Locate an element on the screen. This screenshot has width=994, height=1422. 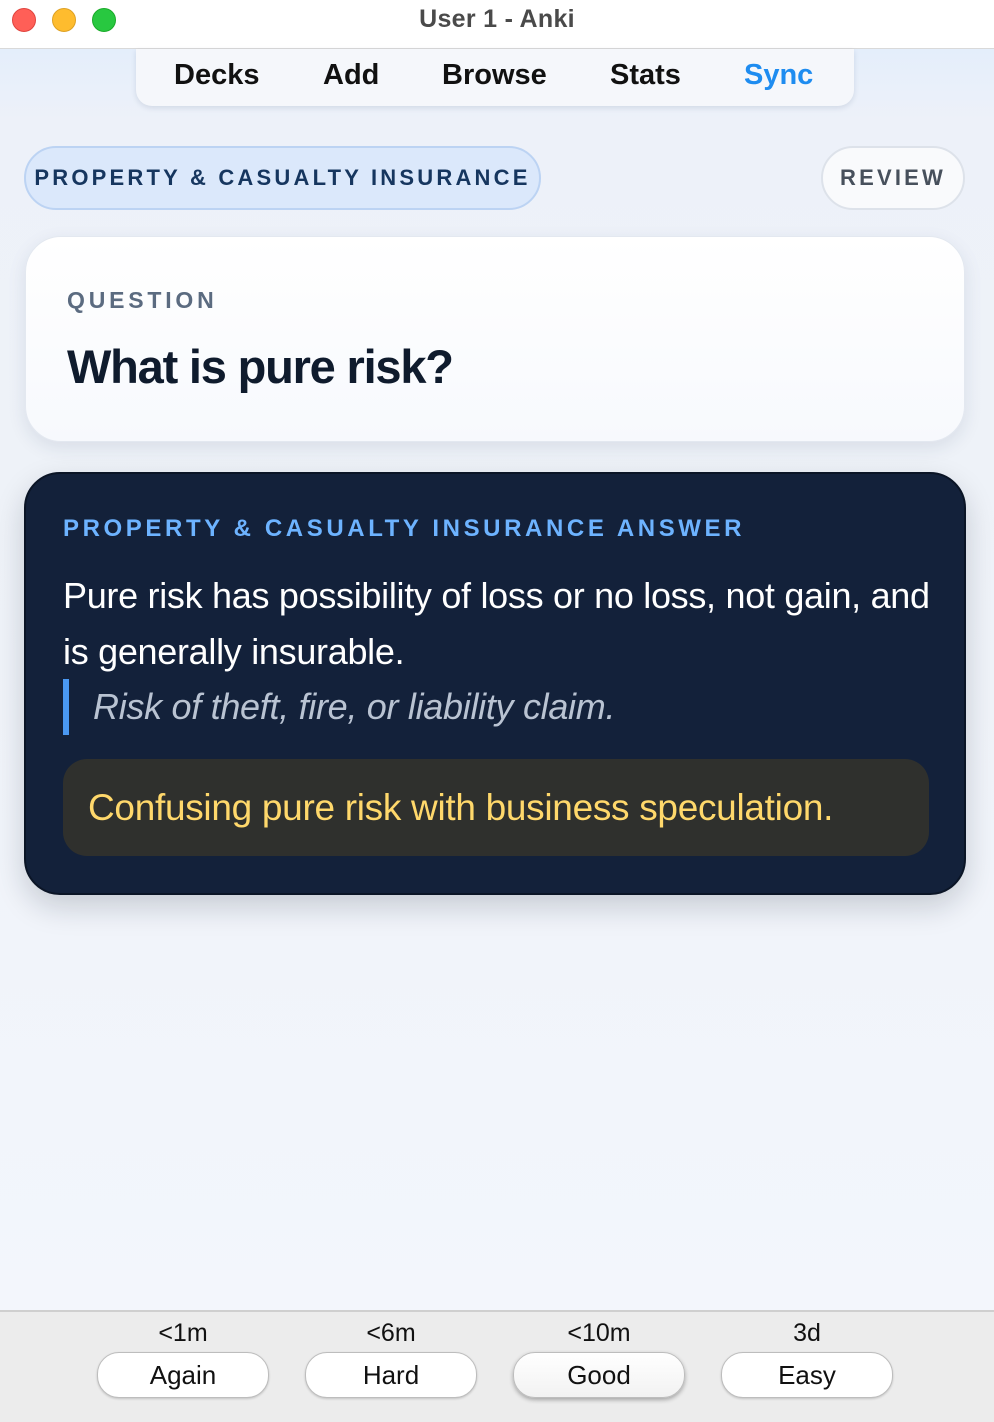
good-button: Good is located at coordinates (599, 1375).